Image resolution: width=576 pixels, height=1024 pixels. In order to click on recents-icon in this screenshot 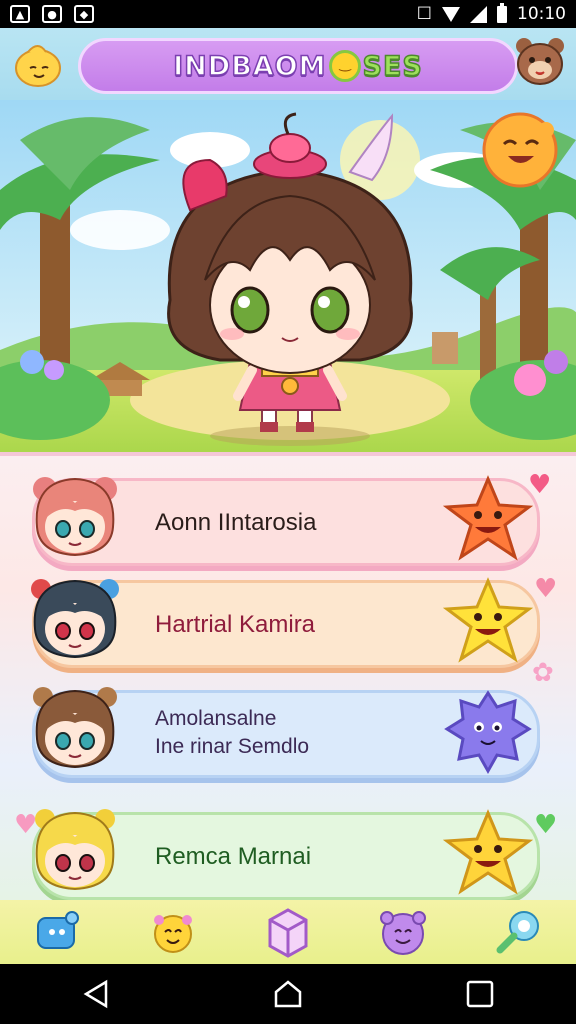, I will do `click(480, 994)`.